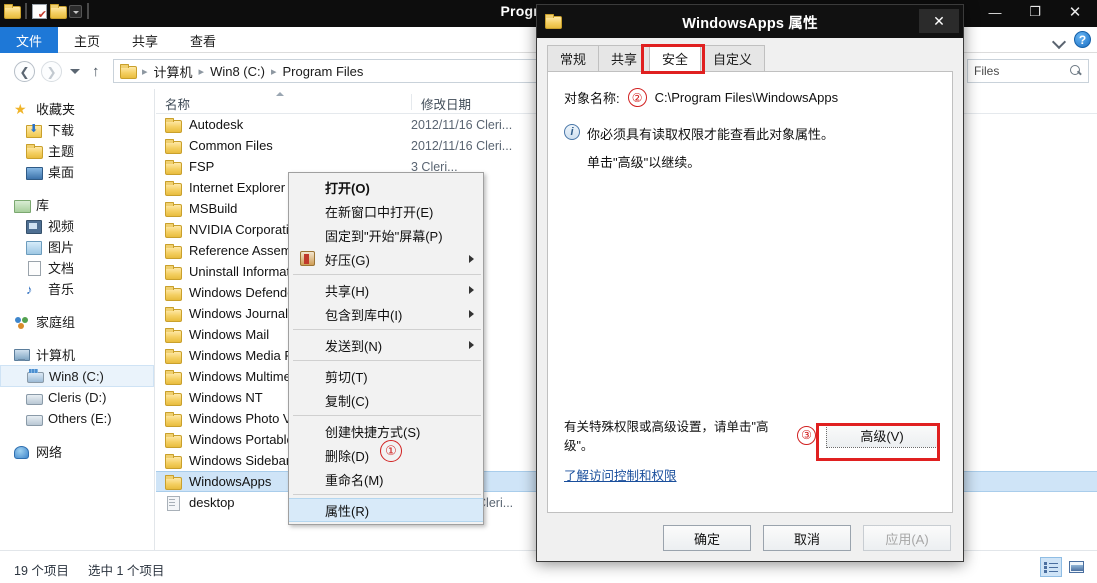  Describe the element at coordinates (22, 205) in the screenshot. I see `library-icon` at that location.